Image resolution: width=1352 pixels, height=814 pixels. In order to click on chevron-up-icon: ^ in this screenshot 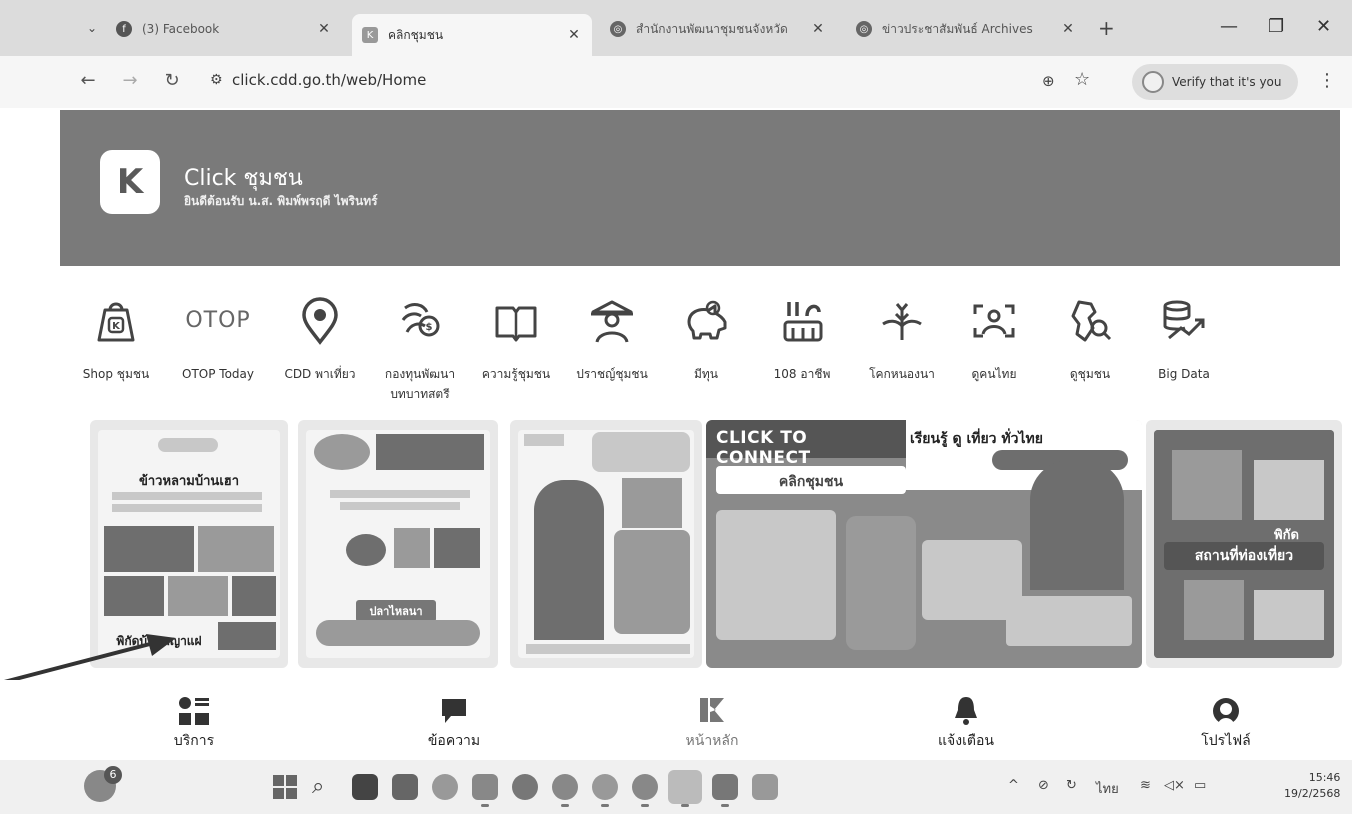, I will do `click(1013, 785)`.